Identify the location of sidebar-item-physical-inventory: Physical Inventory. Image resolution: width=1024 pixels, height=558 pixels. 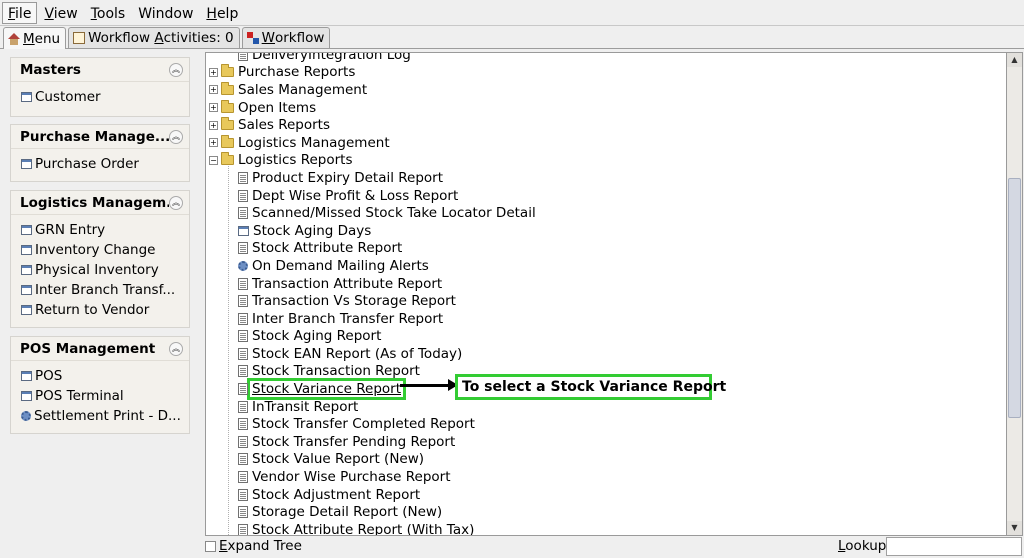
(105, 270).